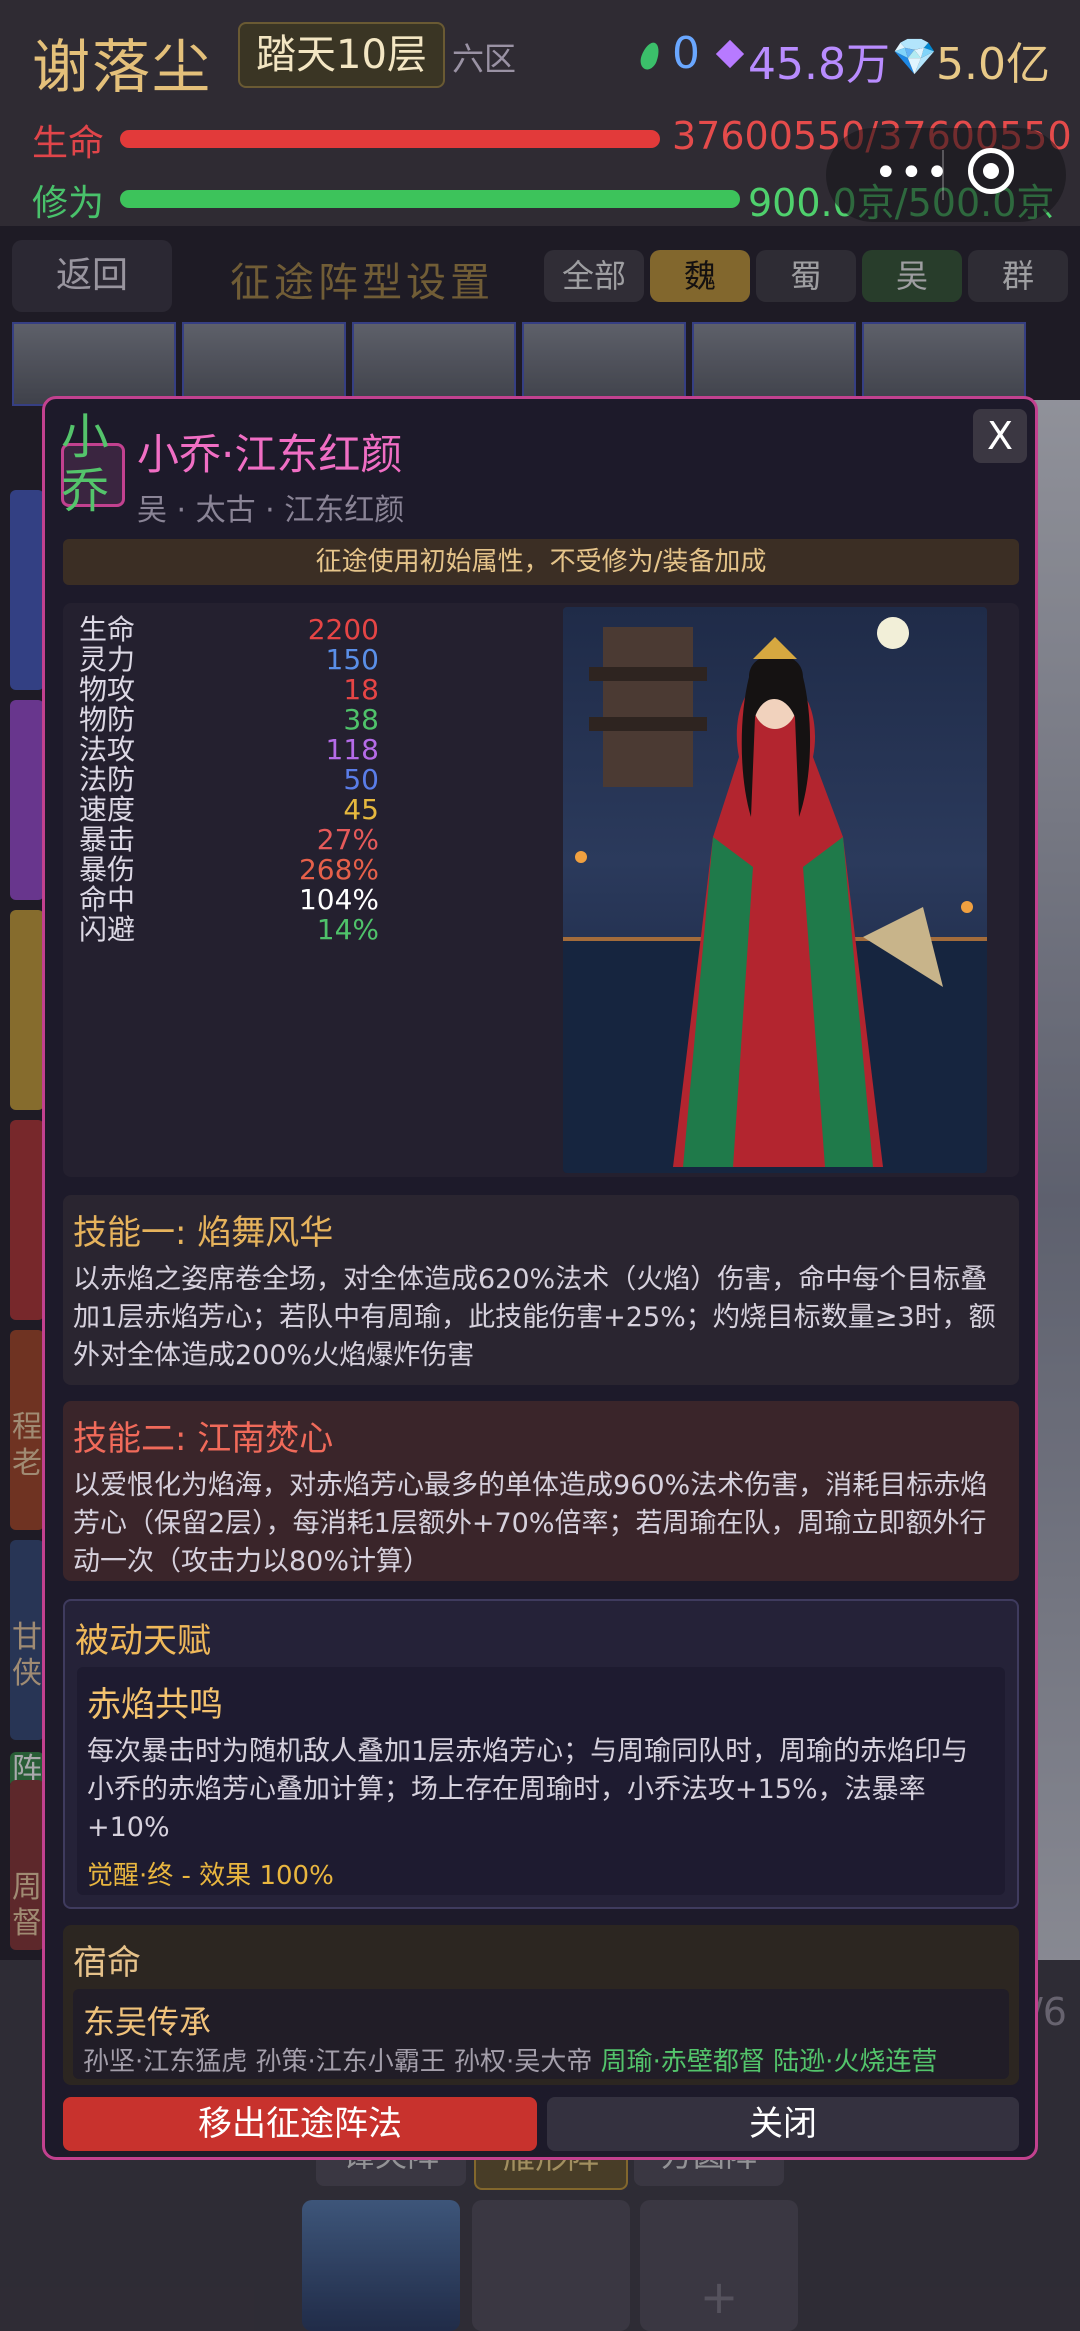 The image size is (1080, 2331). Describe the element at coordinates (361, 719) in the screenshot. I see `stat-value: 38` at that location.